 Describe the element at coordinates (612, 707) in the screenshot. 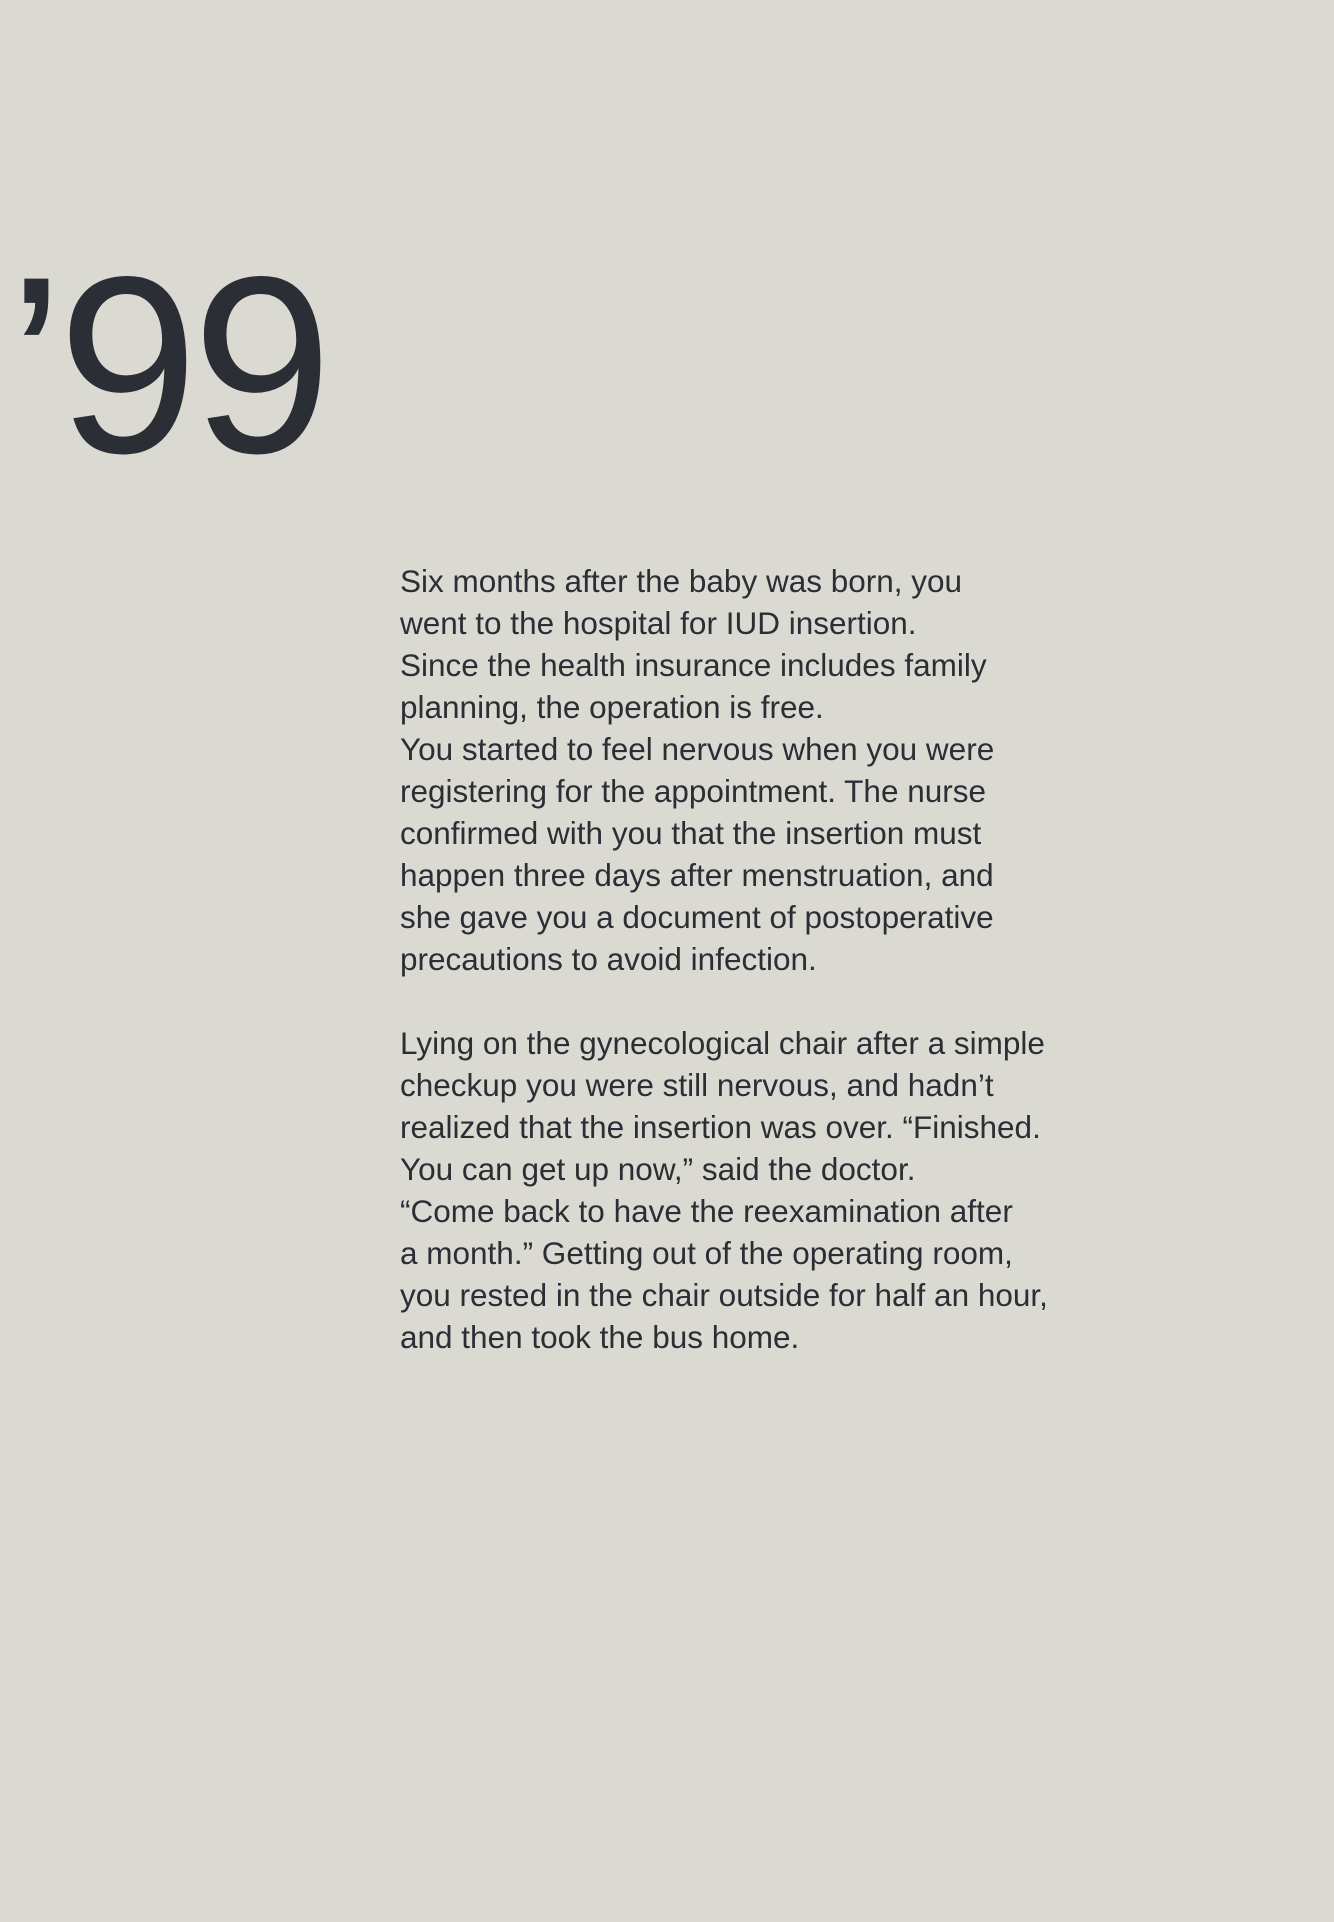

I see `text-line: planning, the operation is free.` at that location.